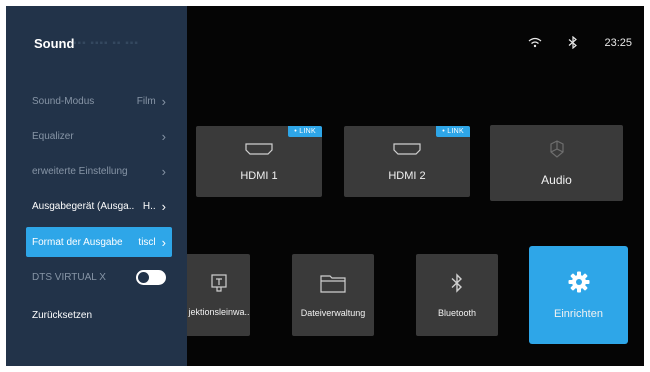 This screenshot has height=372, width=650. What do you see at coordinates (83, 206) in the screenshot?
I see `sidebar-item-label: Ausgabegerät (Ausga..` at bounding box center [83, 206].